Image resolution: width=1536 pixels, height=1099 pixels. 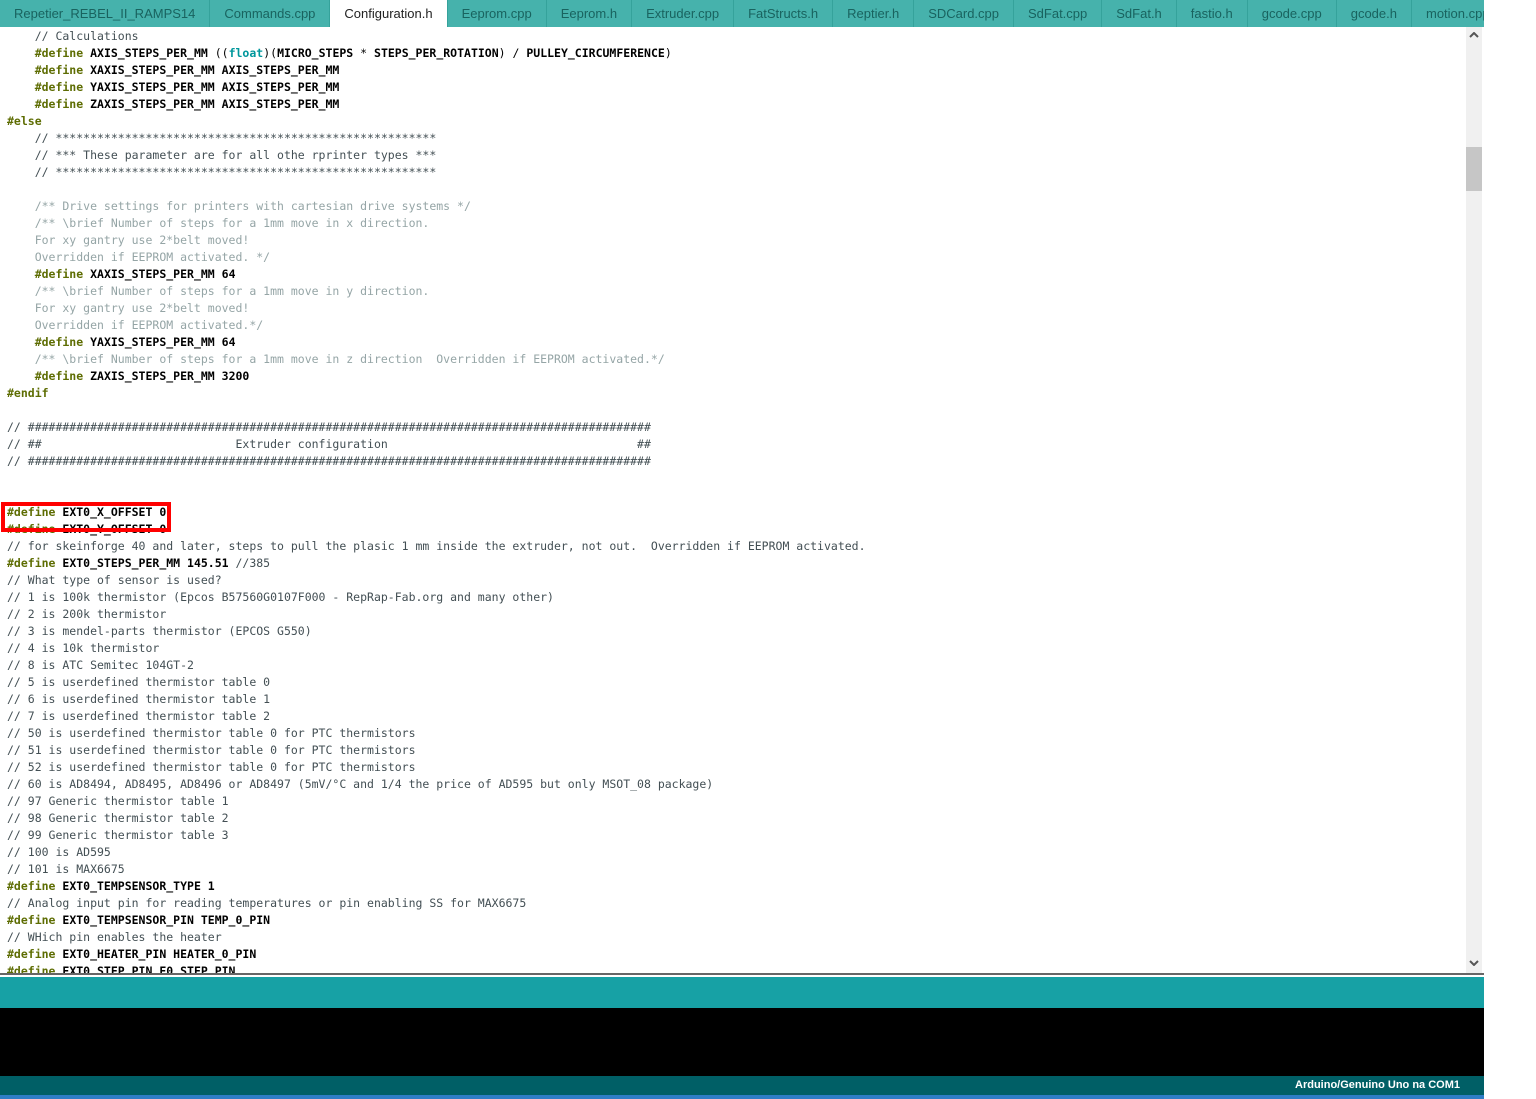 What do you see at coordinates (1474, 169) in the screenshot?
I see `scrollbar-thumb` at bounding box center [1474, 169].